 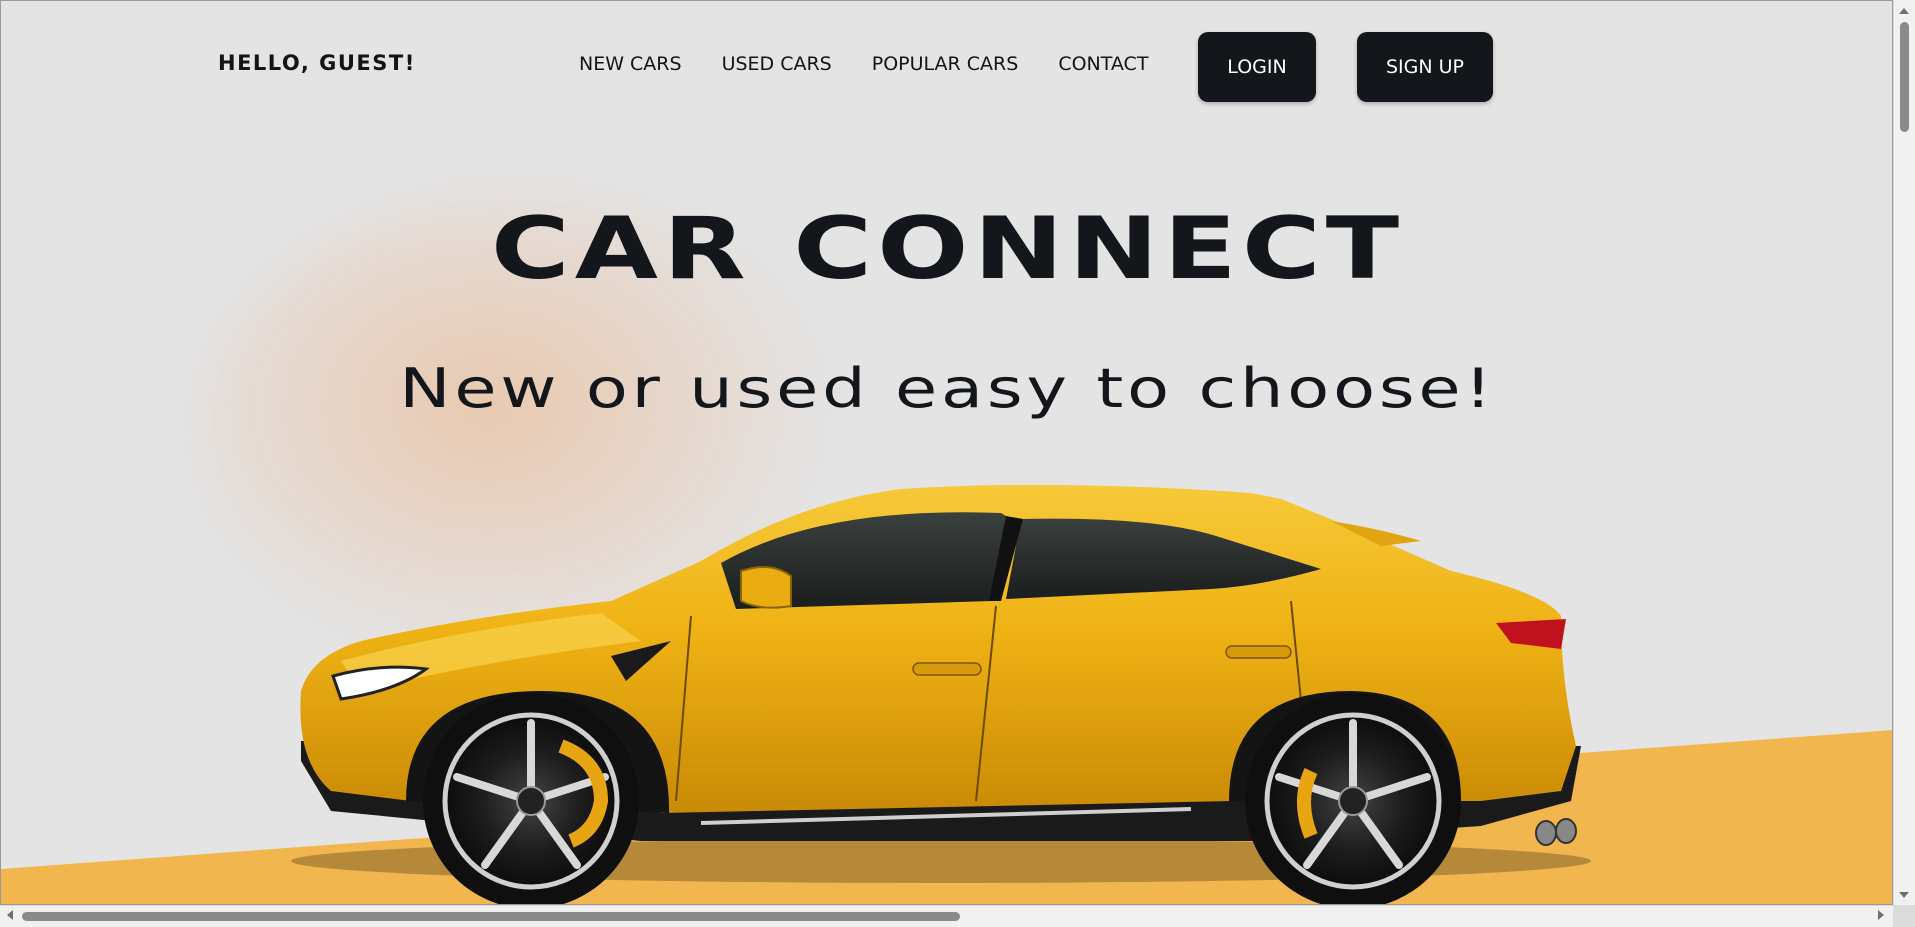 I want to click on scroll-down-arrow-icon, so click(x=1904, y=895).